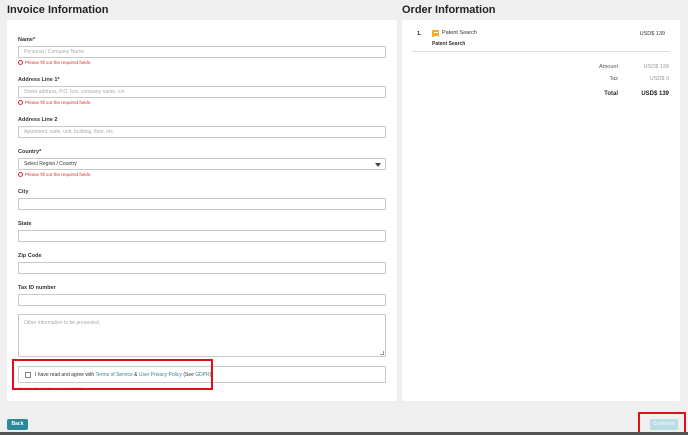 The width and height of the screenshot is (688, 435). I want to click on order-section-title: Order Information, so click(449, 10).